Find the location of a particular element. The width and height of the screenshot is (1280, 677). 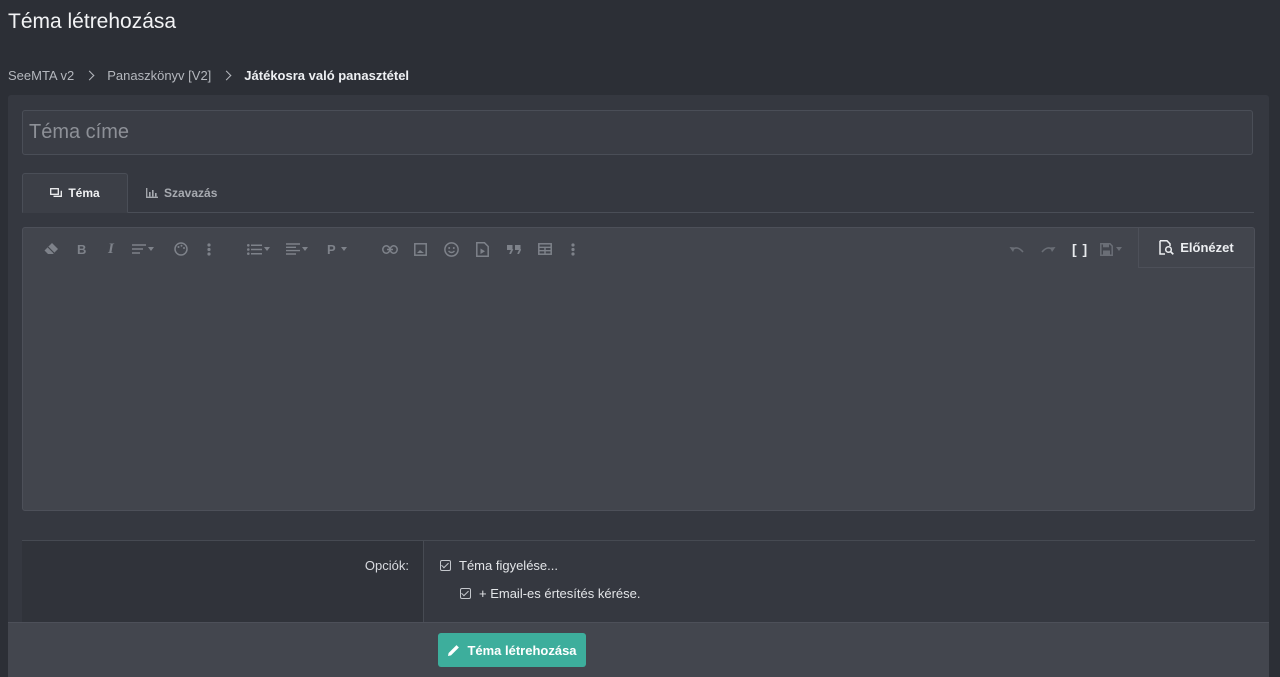

email-notify-checkbox: + Email-es értesítés kérése. is located at coordinates (550, 593).